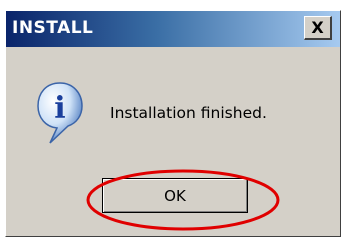  What do you see at coordinates (173, 29) in the screenshot?
I see `title-bar: INSTALL X` at bounding box center [173, 29].